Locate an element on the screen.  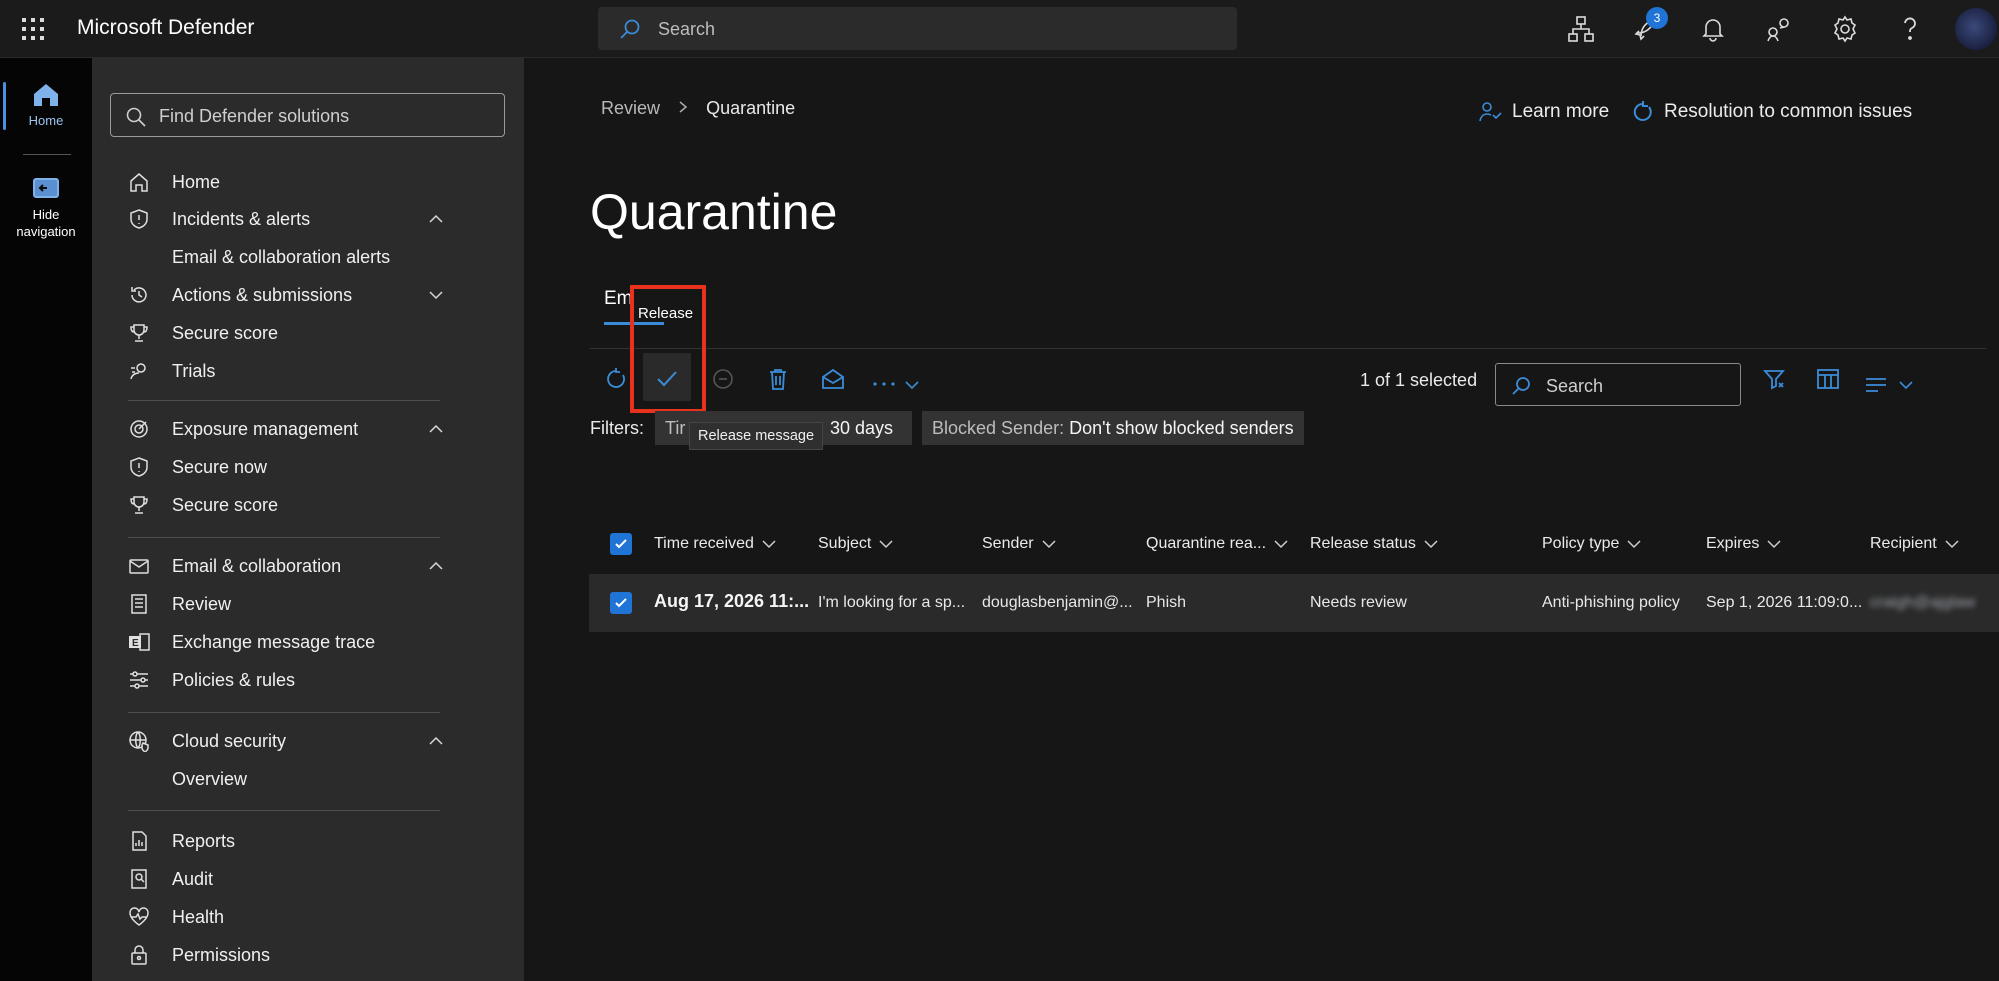
column-time-received: Time received is located at coordinates (715, 544).